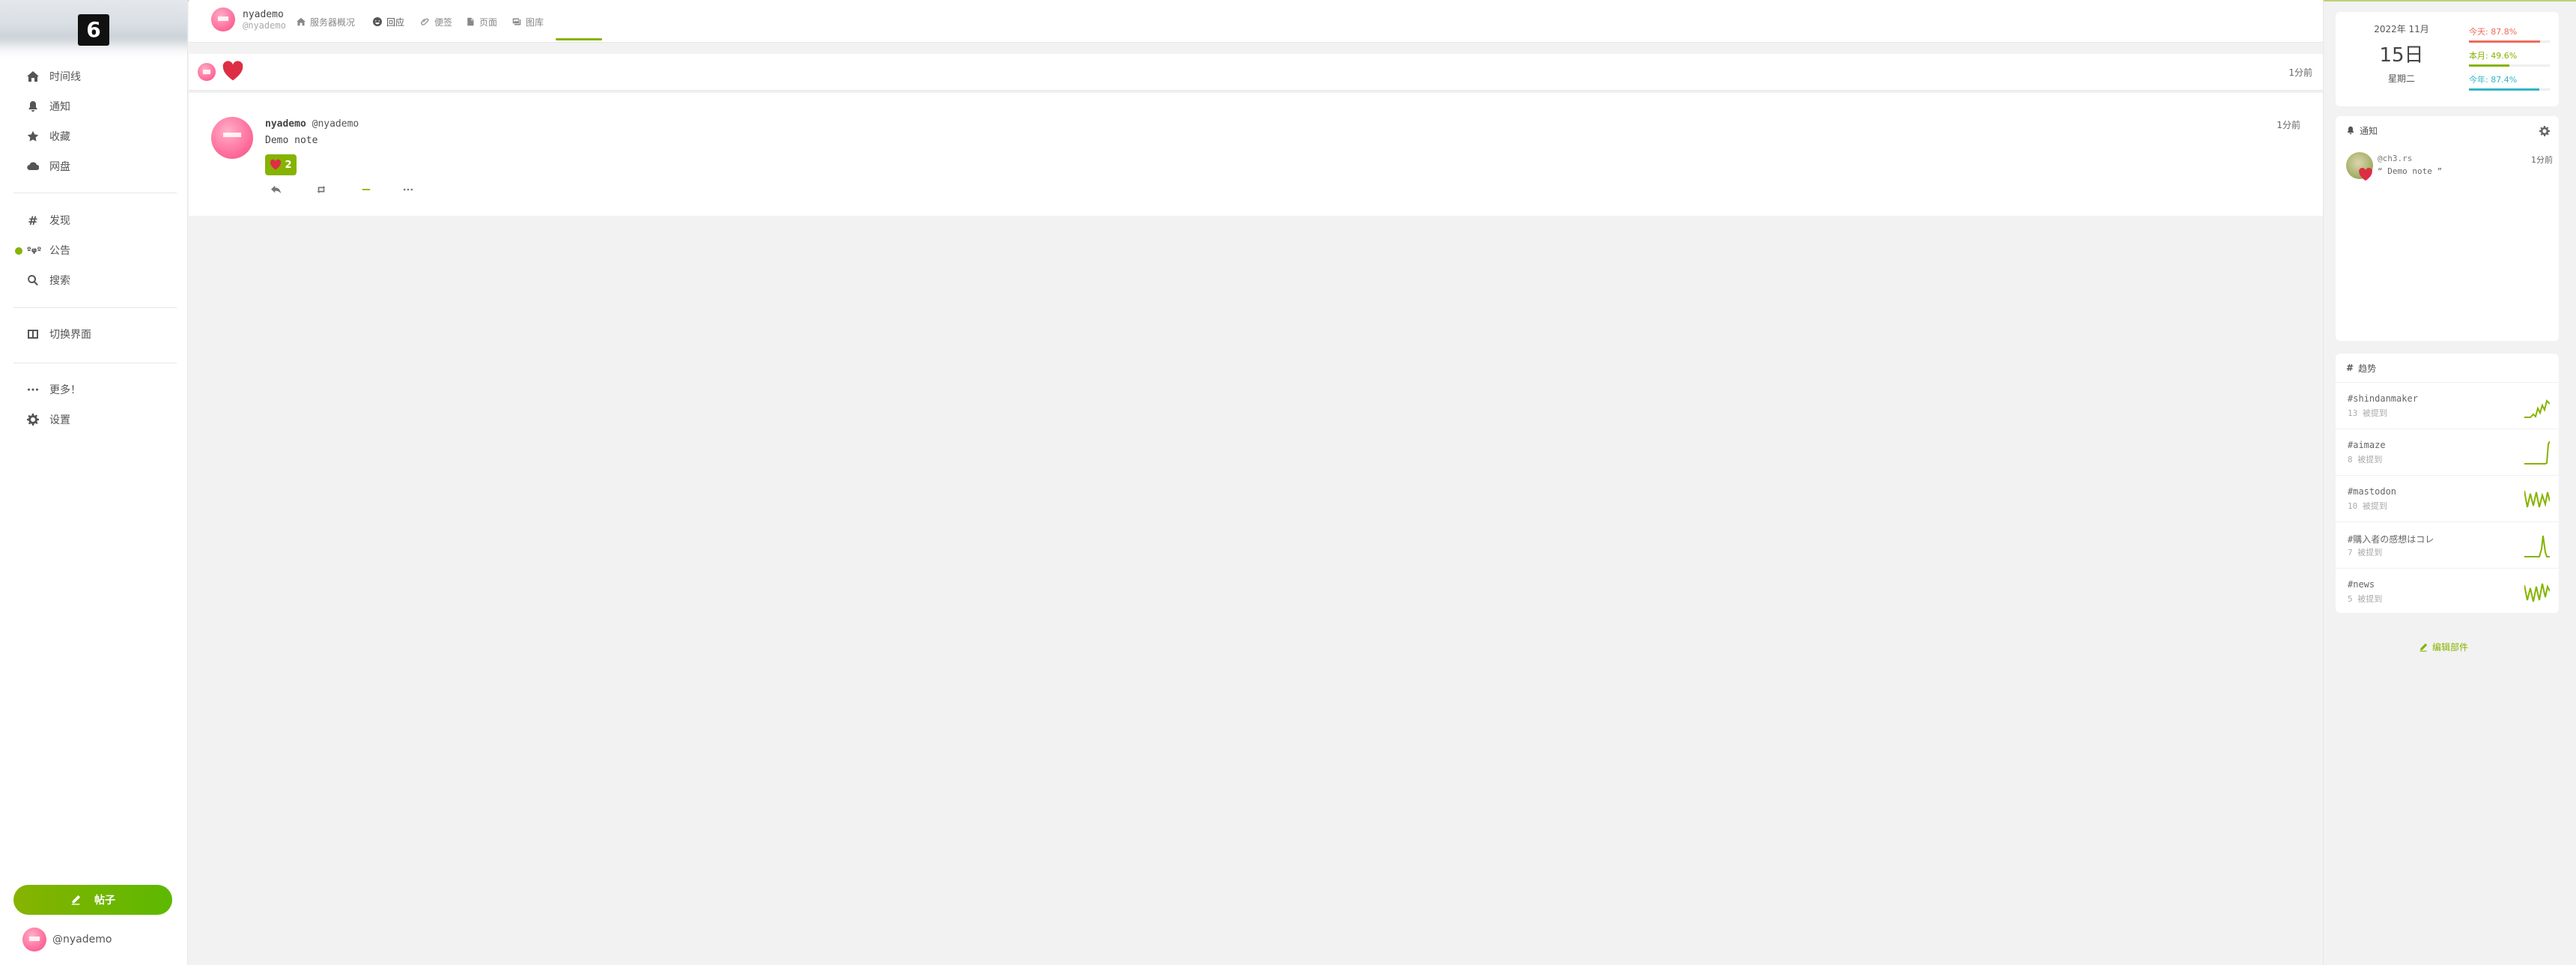  Describe the element at coordinates (92, 900) in the screenshot. I see `compose-note-button: 帖子` at that location.